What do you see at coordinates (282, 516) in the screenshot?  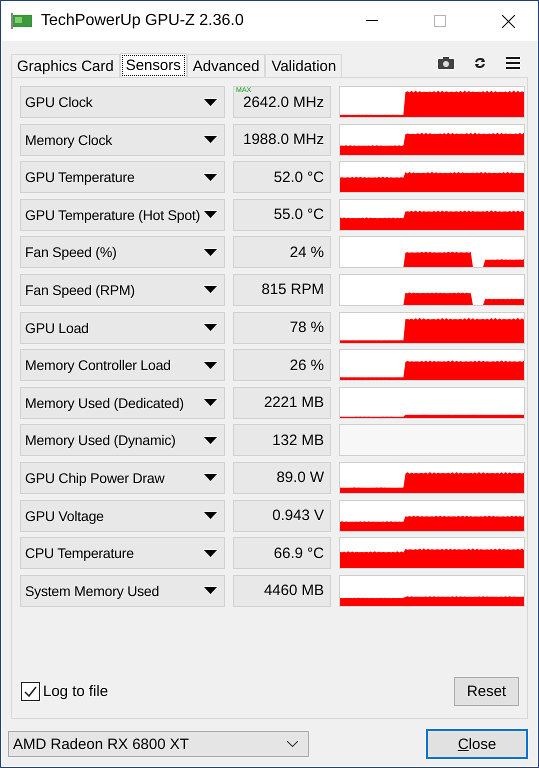 I see `sensor-value: 0.943 V` at bounding box center [282, 516].